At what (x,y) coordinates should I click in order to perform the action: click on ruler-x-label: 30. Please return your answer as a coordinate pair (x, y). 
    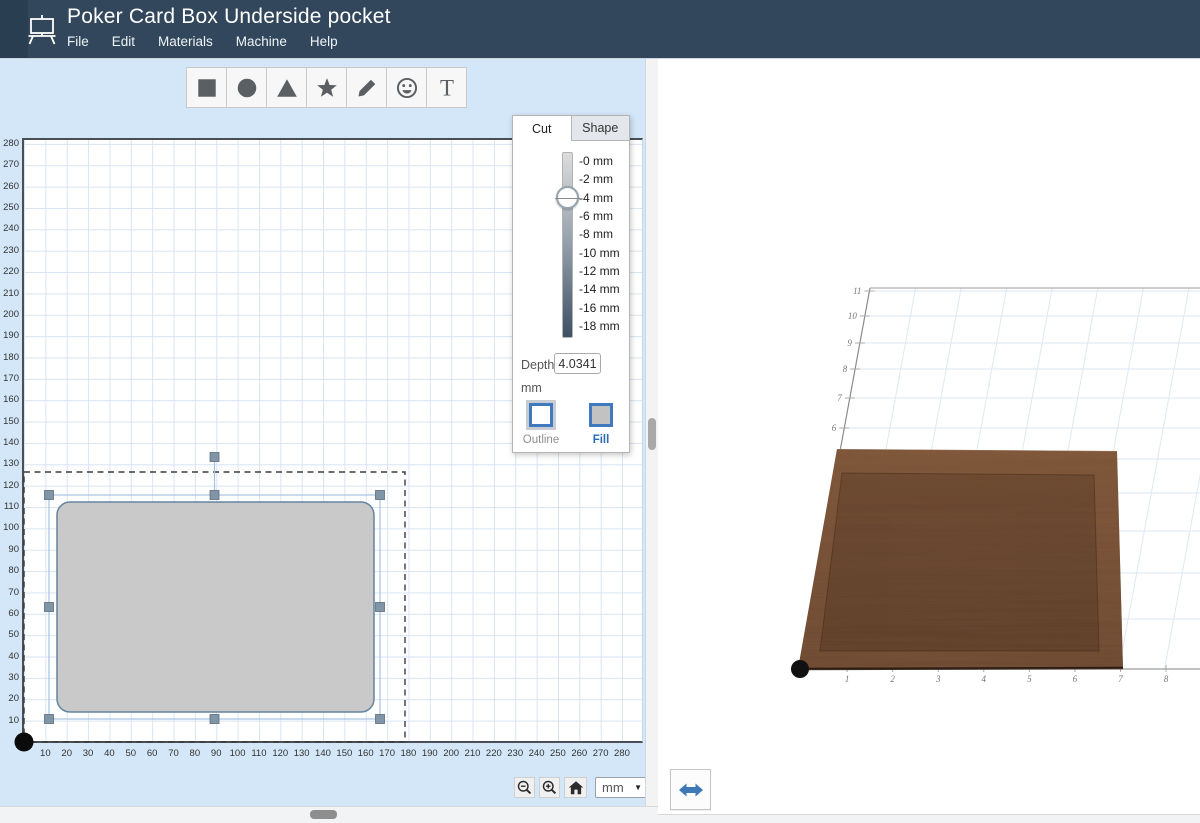
    Looking at the image, I should click on (88, 753).